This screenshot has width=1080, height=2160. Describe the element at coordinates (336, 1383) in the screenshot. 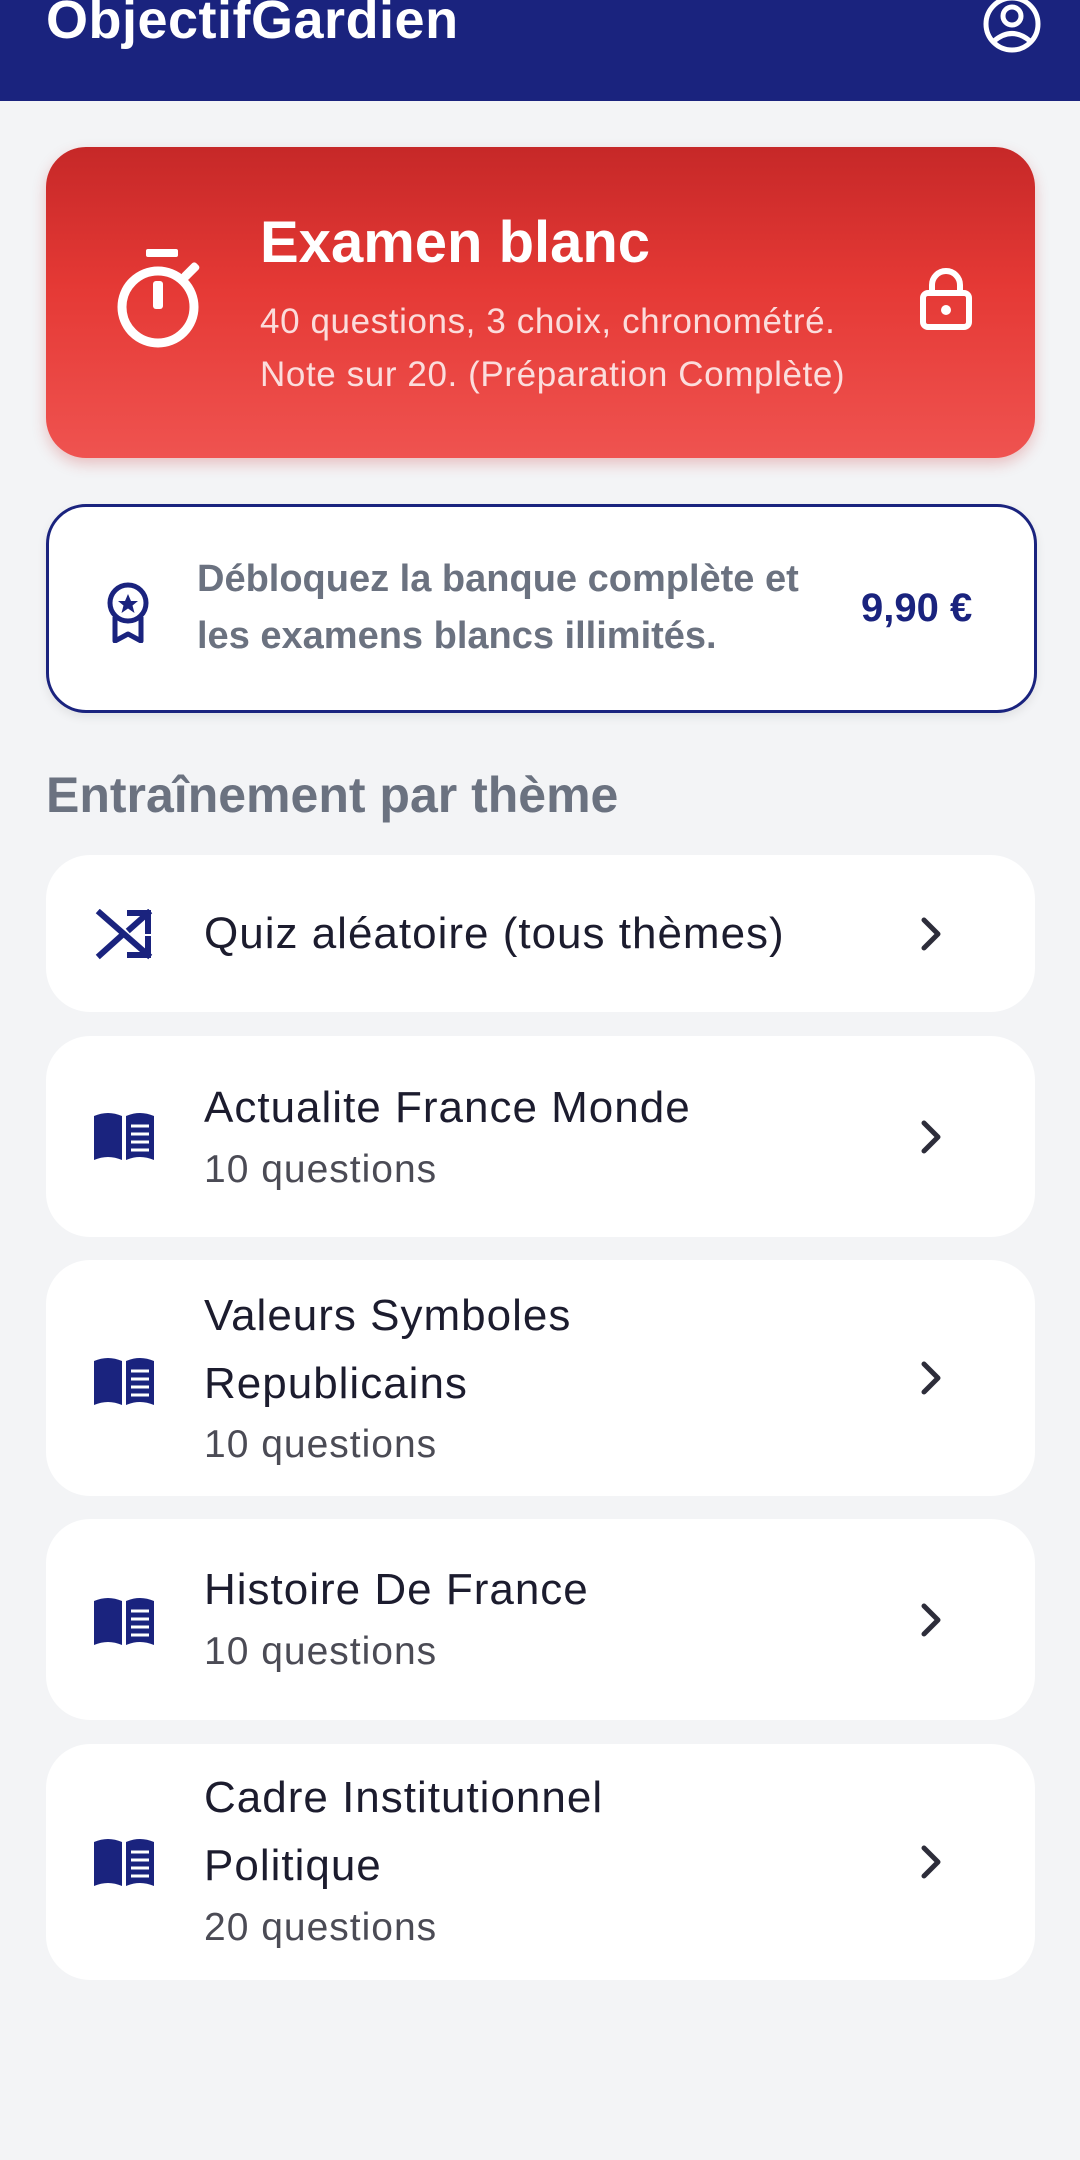

I see `theme-title-line: Republicains` at that location.